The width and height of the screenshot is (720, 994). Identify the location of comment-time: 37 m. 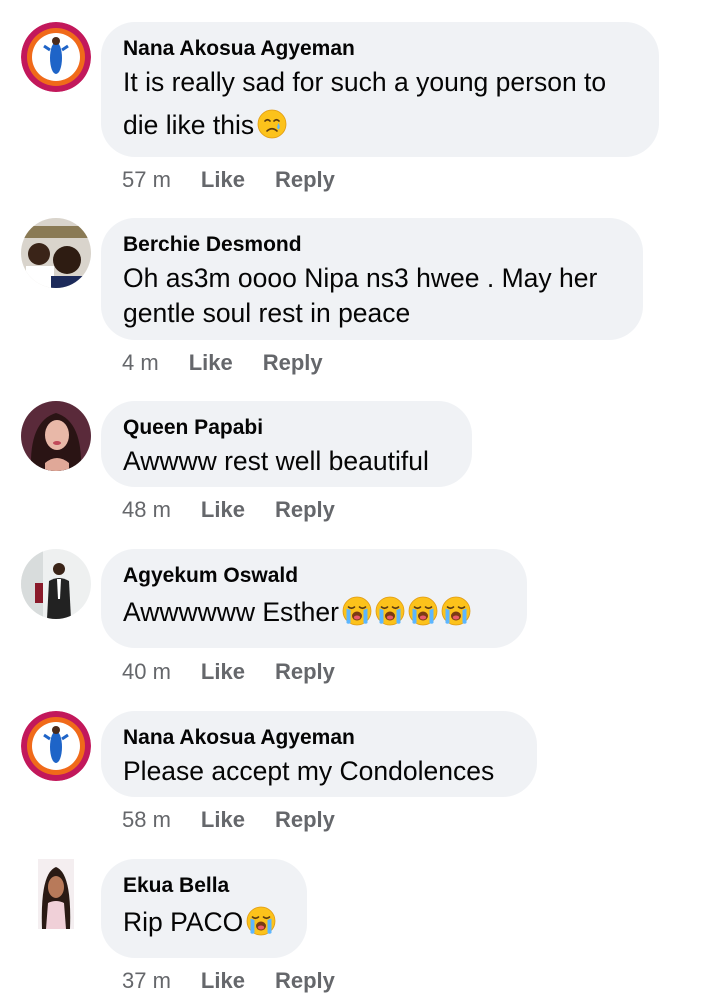
(146, 980).